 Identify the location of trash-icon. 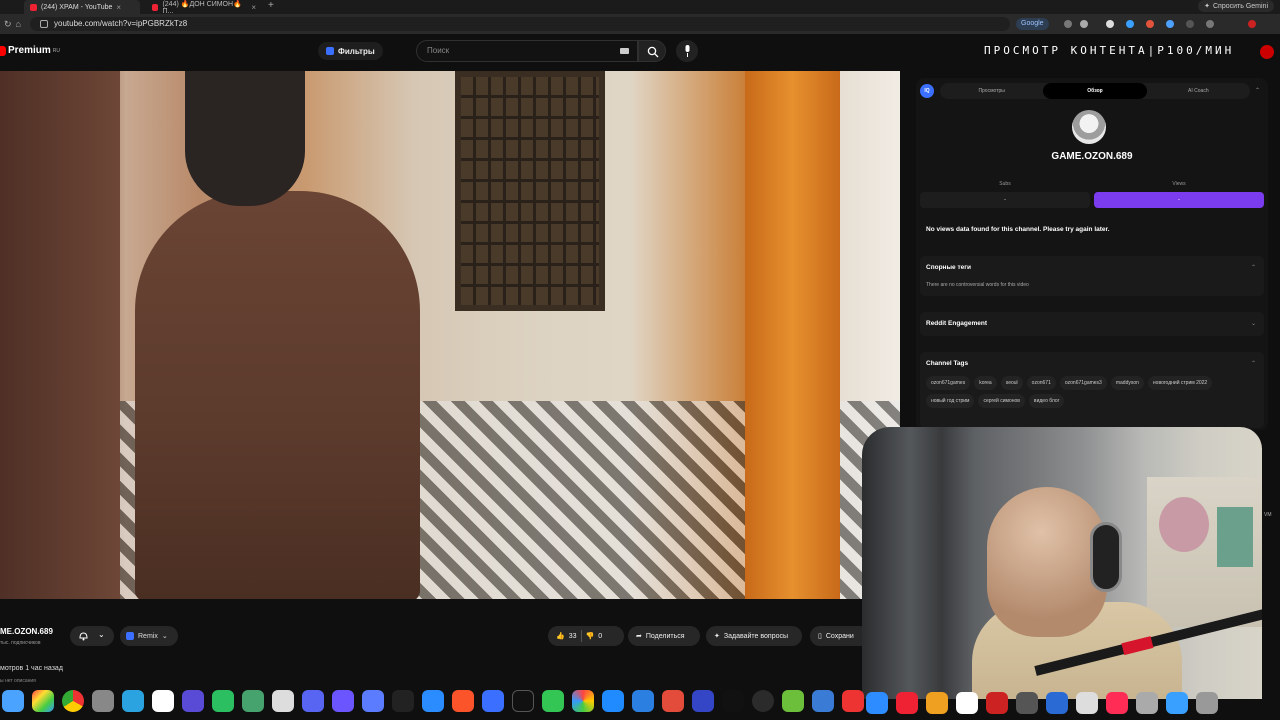
(1207, 703).